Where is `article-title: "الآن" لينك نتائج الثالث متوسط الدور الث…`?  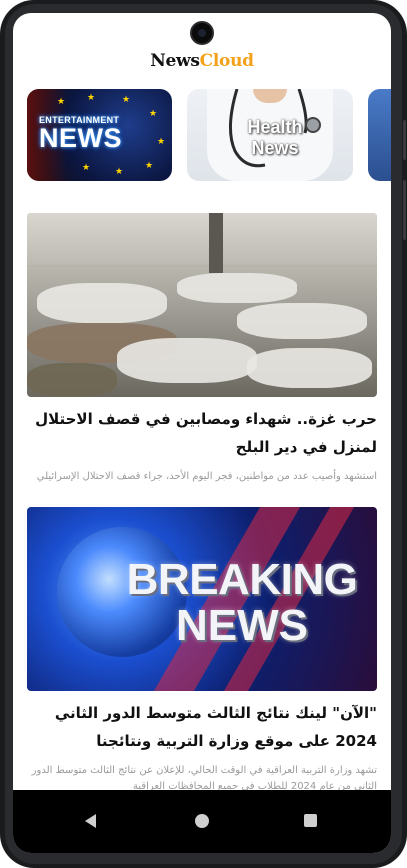
article-title: "الآن" لينك نتائج الثالث متوسط الدور الث… is located at coordinates (202, 727).